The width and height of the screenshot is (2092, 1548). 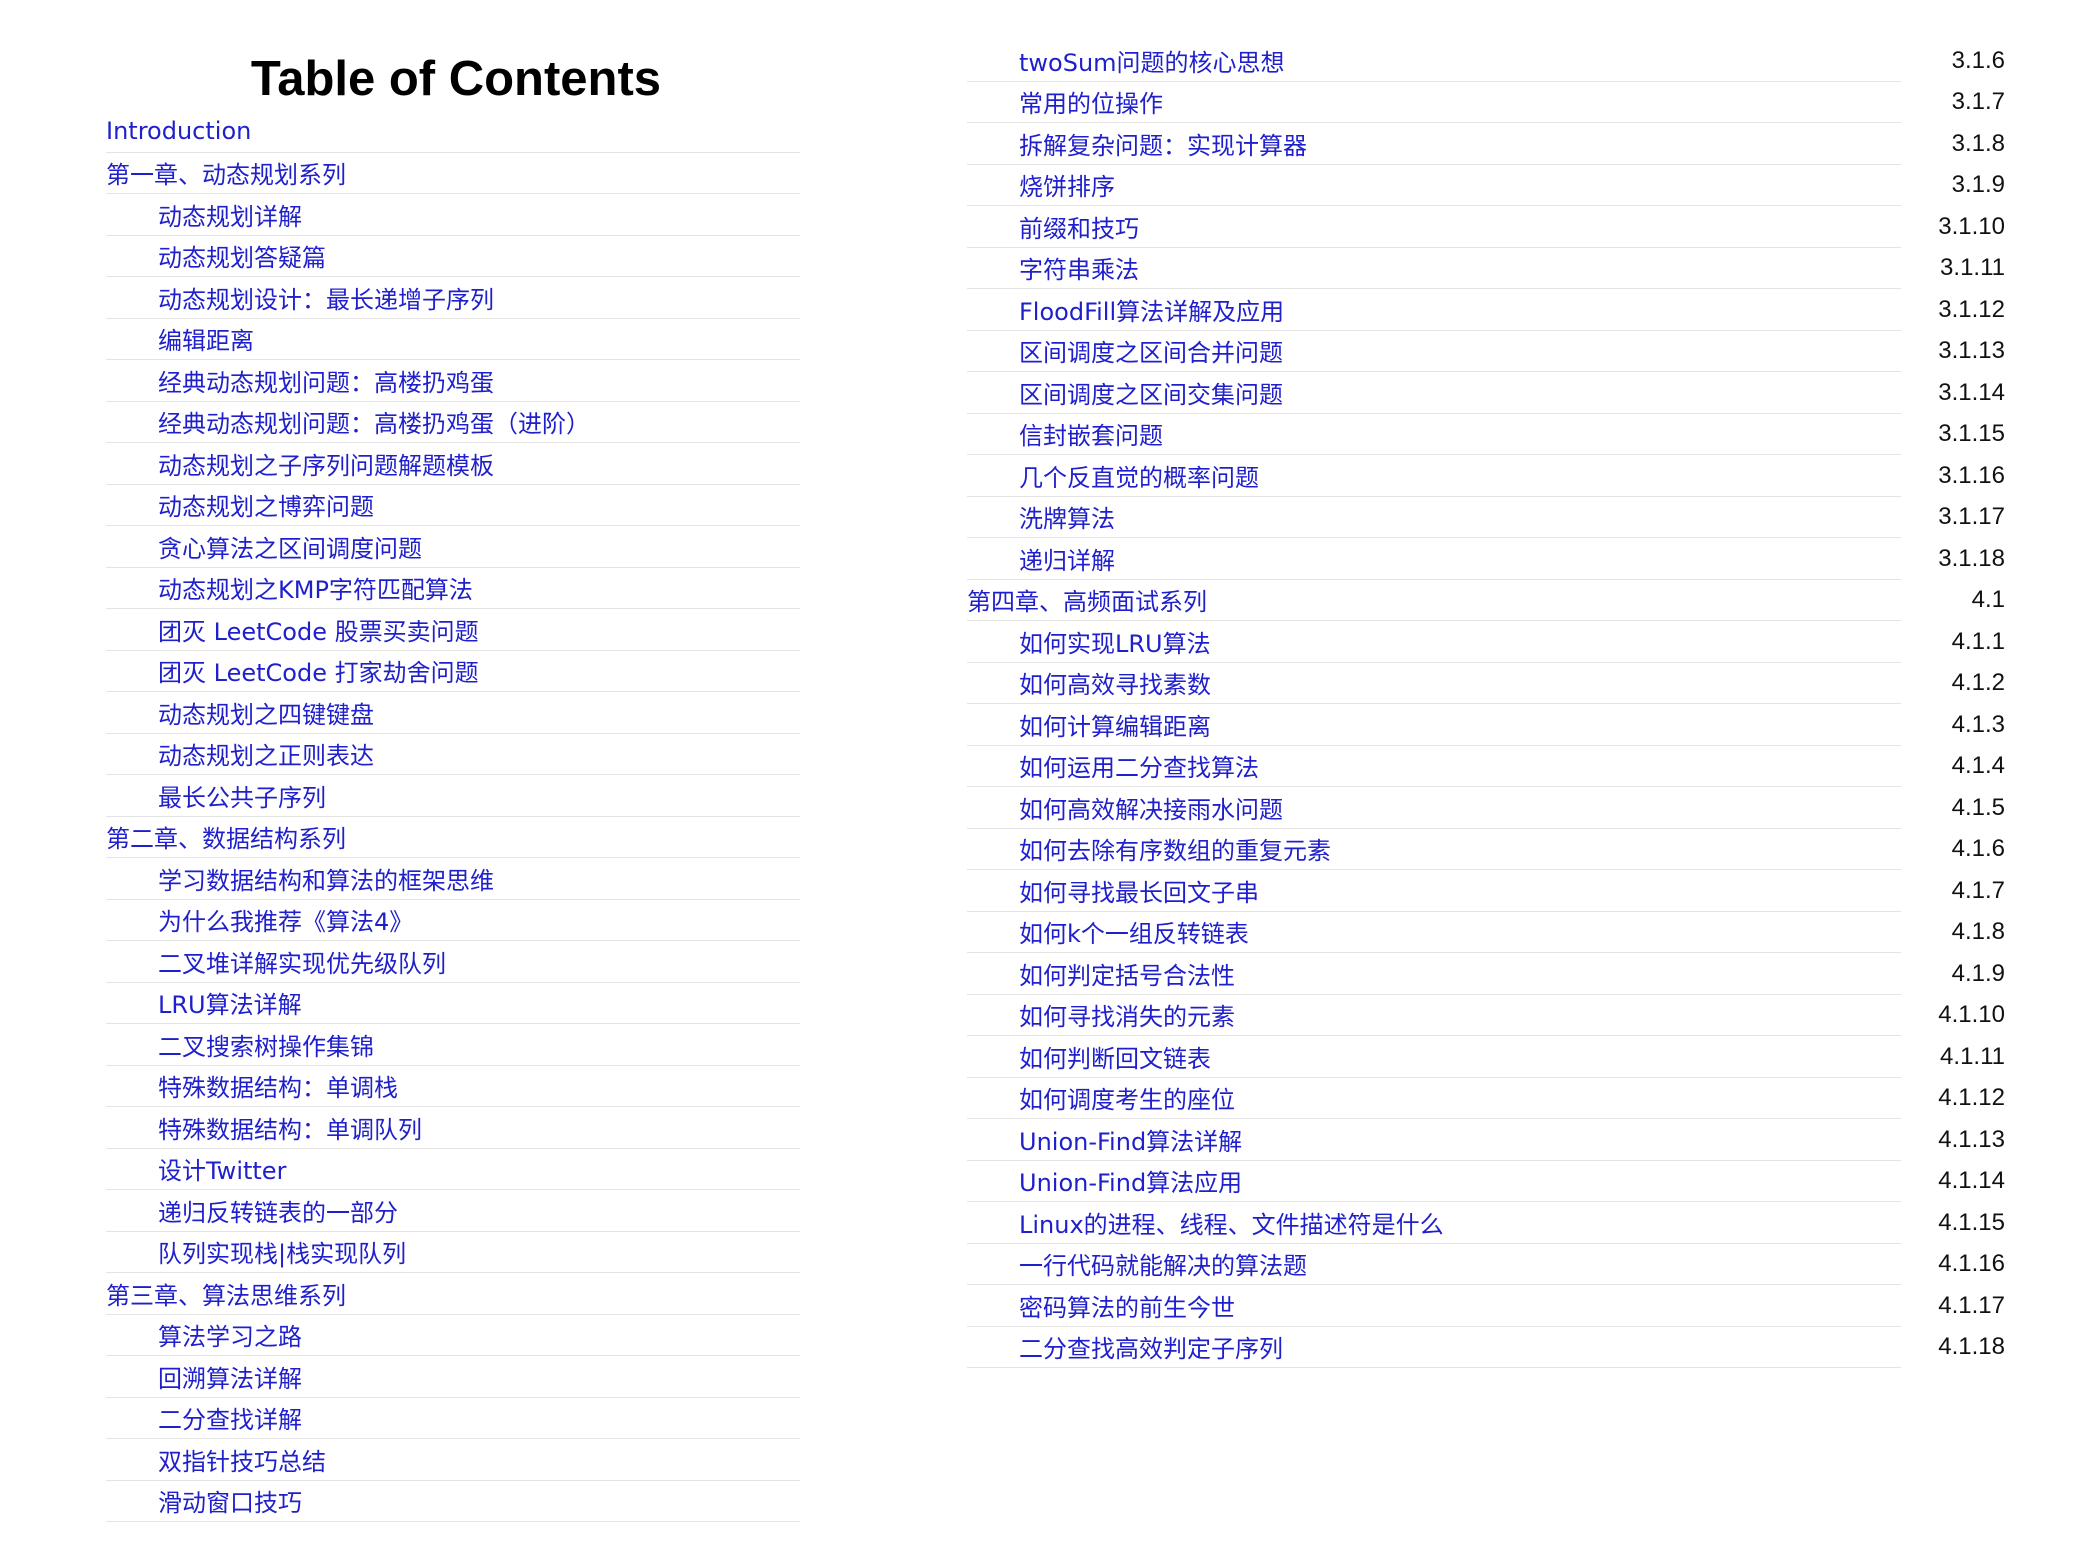 I want to click on toc-entry: 如何高效寻找素数 4.1.2, so click(x=1486, y=683).